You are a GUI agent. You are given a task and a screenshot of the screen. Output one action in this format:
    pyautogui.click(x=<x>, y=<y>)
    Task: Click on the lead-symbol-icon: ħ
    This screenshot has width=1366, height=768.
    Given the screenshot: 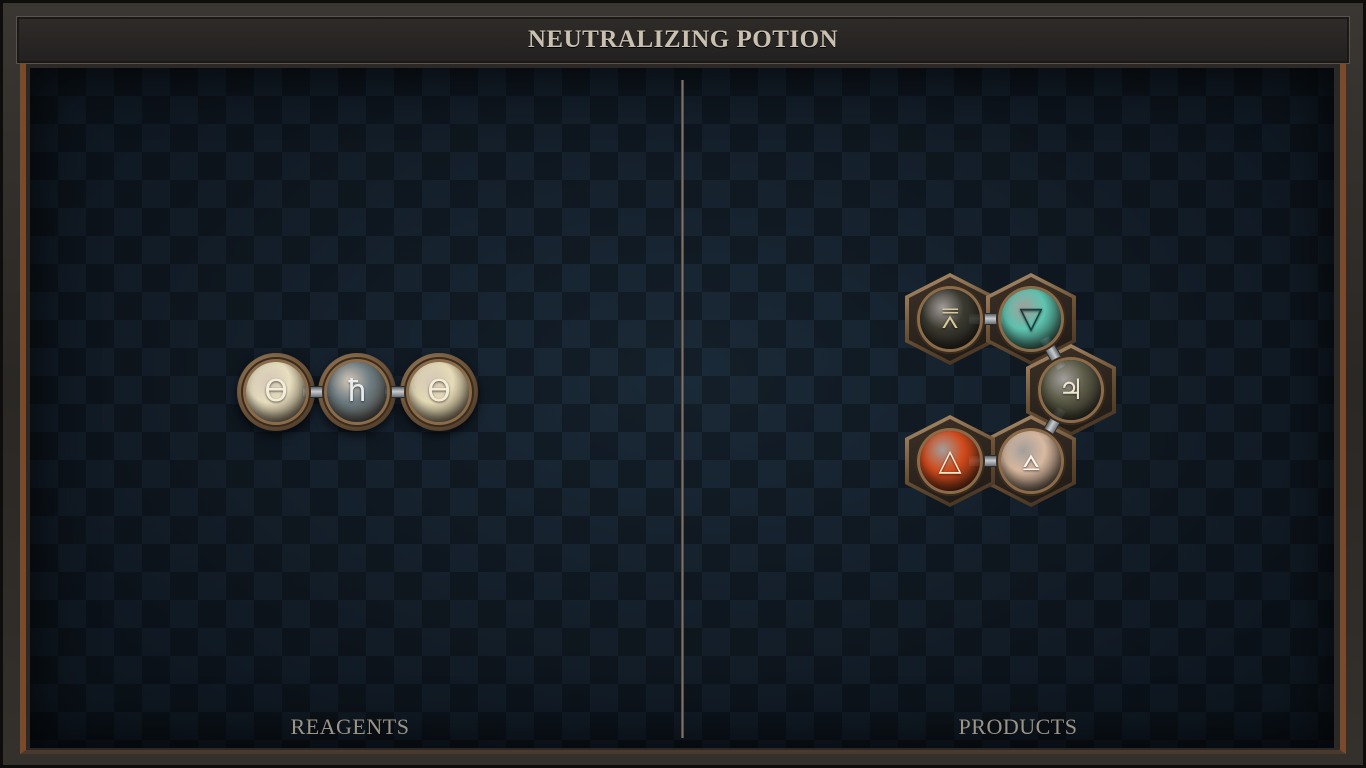 What is the action you would take?
    pyautogui.click(x=357, y=391)
    